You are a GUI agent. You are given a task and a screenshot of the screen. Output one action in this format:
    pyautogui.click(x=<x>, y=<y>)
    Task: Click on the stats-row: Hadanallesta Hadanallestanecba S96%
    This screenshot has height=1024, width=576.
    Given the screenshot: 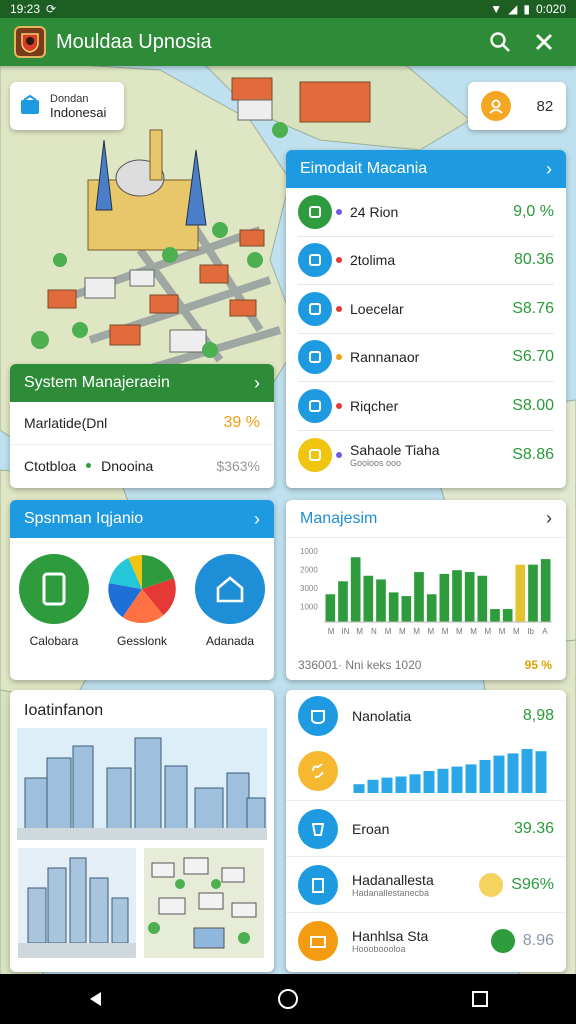 What is the action you would take?
    pyautogui.click(x=426, y=884)
    